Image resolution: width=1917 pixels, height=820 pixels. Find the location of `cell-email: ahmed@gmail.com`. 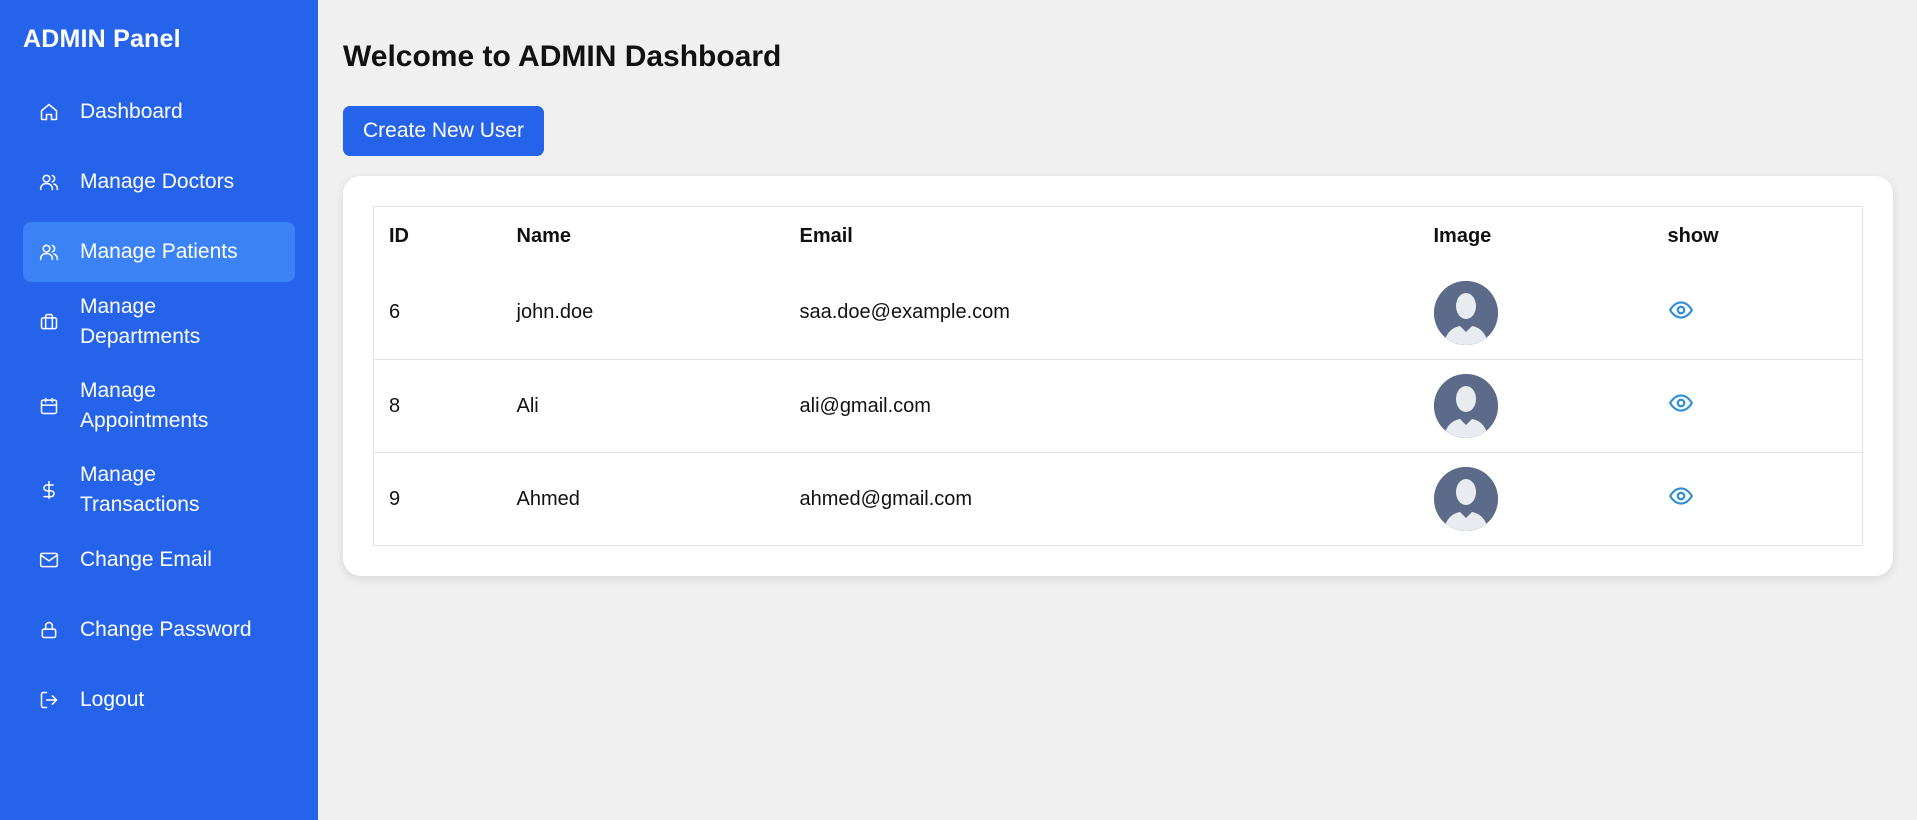

cell-email: ahmed@gmail.com is located at coordinates (1101, 499).